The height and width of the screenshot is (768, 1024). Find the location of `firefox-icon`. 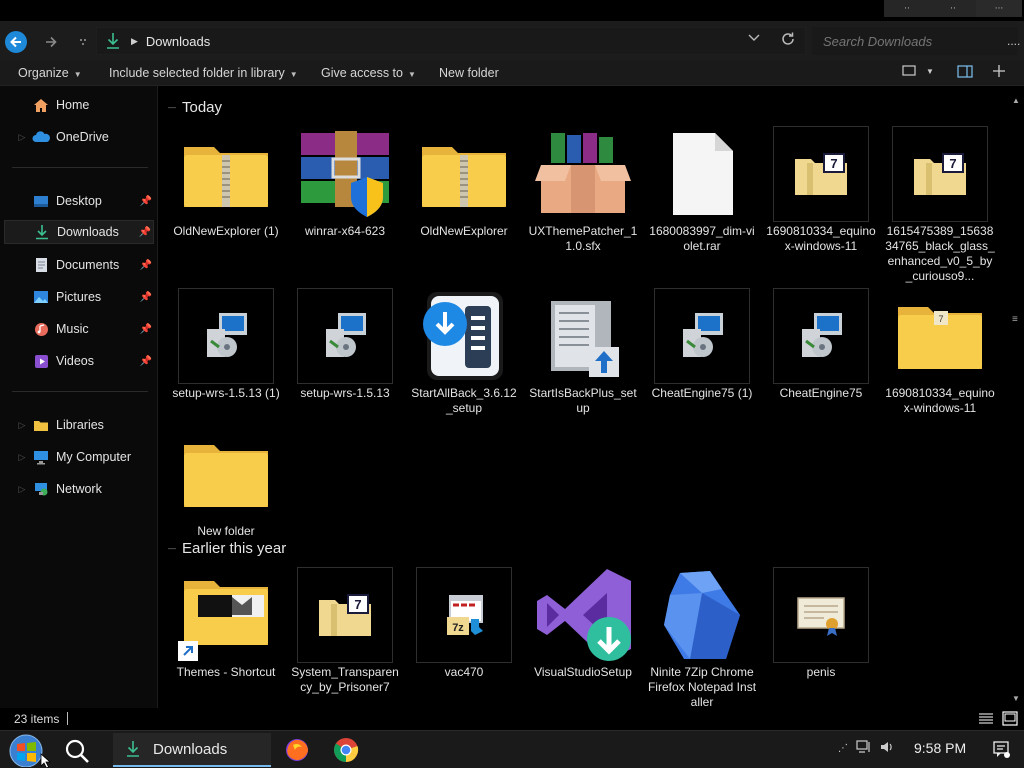

firefox-icon is located at coordinates (297, 750).